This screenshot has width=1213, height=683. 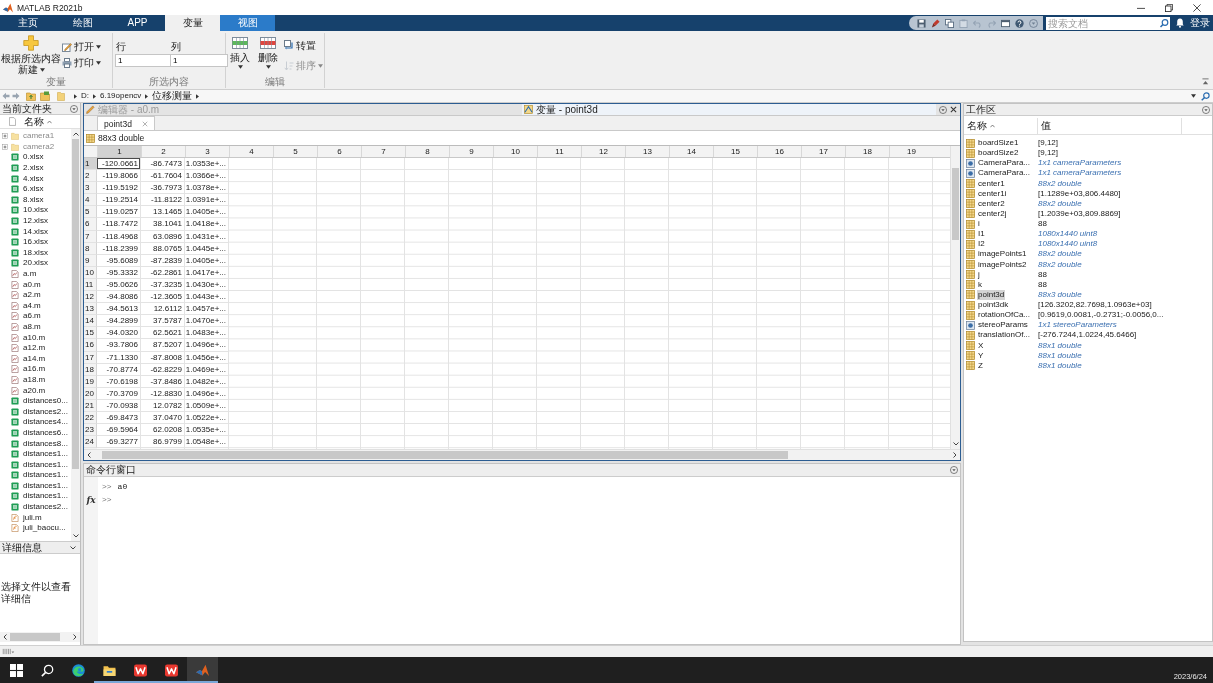 What do you see at coordinates (980, 365) in the screenshot?
I see `variable-name: Z` at bounding box center [980, 365].